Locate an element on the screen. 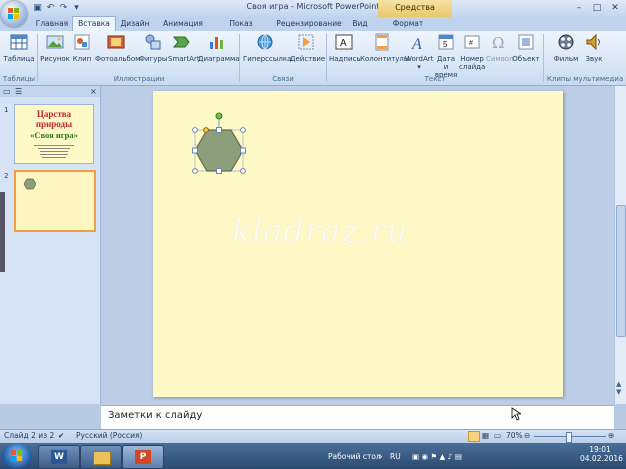 This screenshot has width=626, height=469. shapes-button: Фигуры is located at coordinates (153, 55).